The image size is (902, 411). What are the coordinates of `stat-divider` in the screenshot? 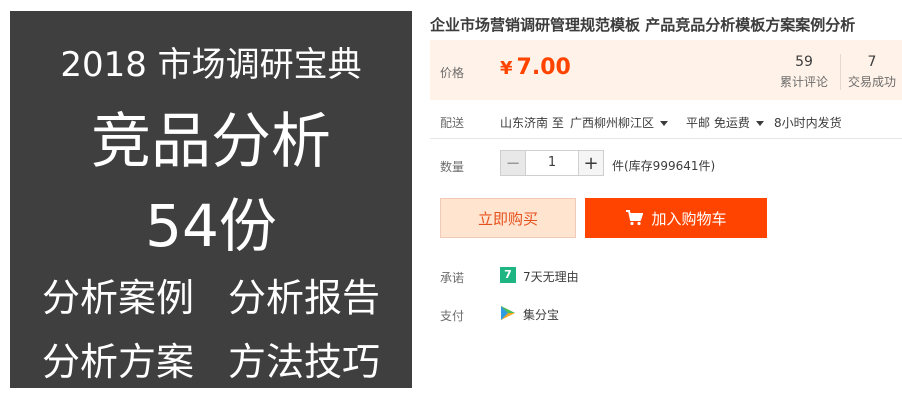 It's located at (840, 72).